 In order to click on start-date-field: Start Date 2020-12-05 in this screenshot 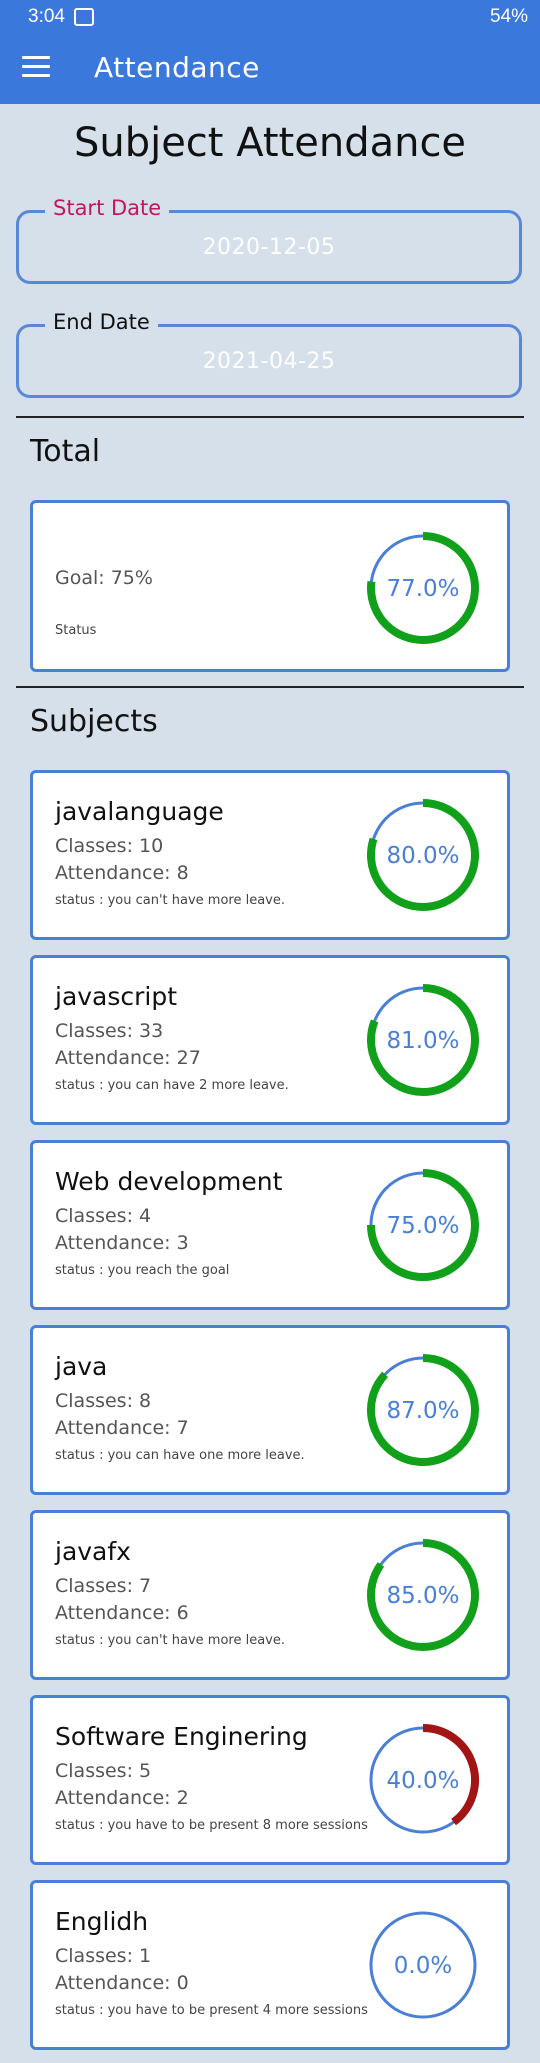, I will do `click(269, 240)`.